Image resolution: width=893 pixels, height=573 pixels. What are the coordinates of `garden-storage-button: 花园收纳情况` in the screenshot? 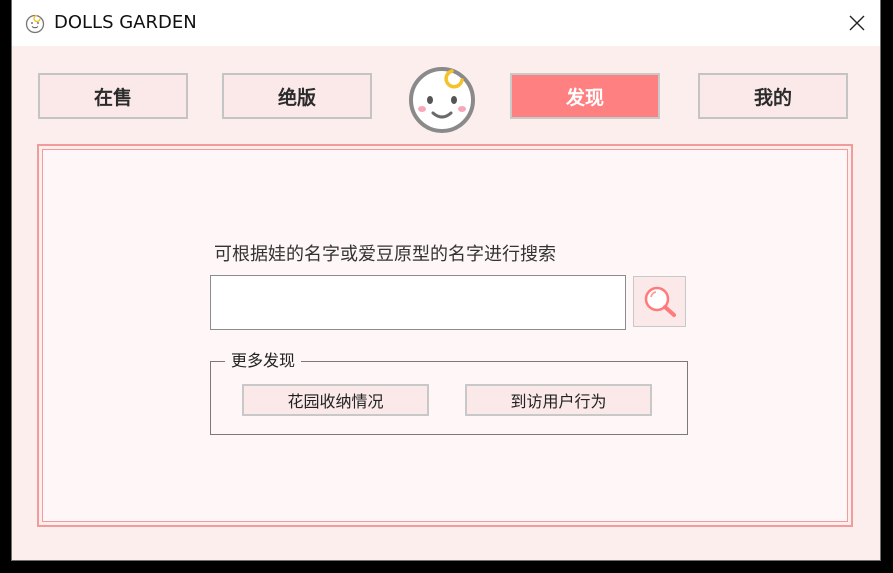 It's located at (335, 400).